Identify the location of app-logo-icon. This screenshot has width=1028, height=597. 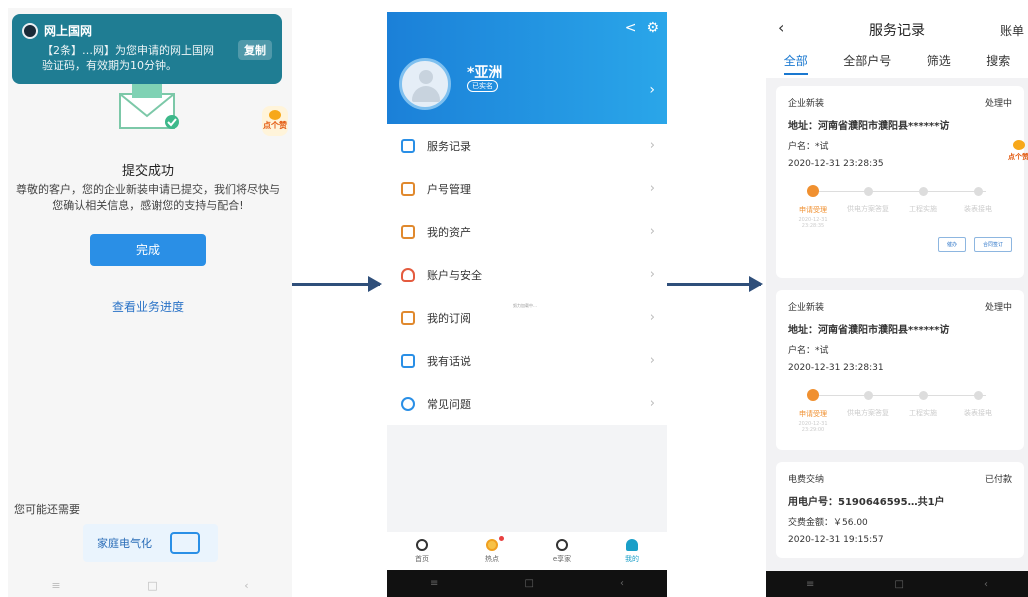
(30, 30).